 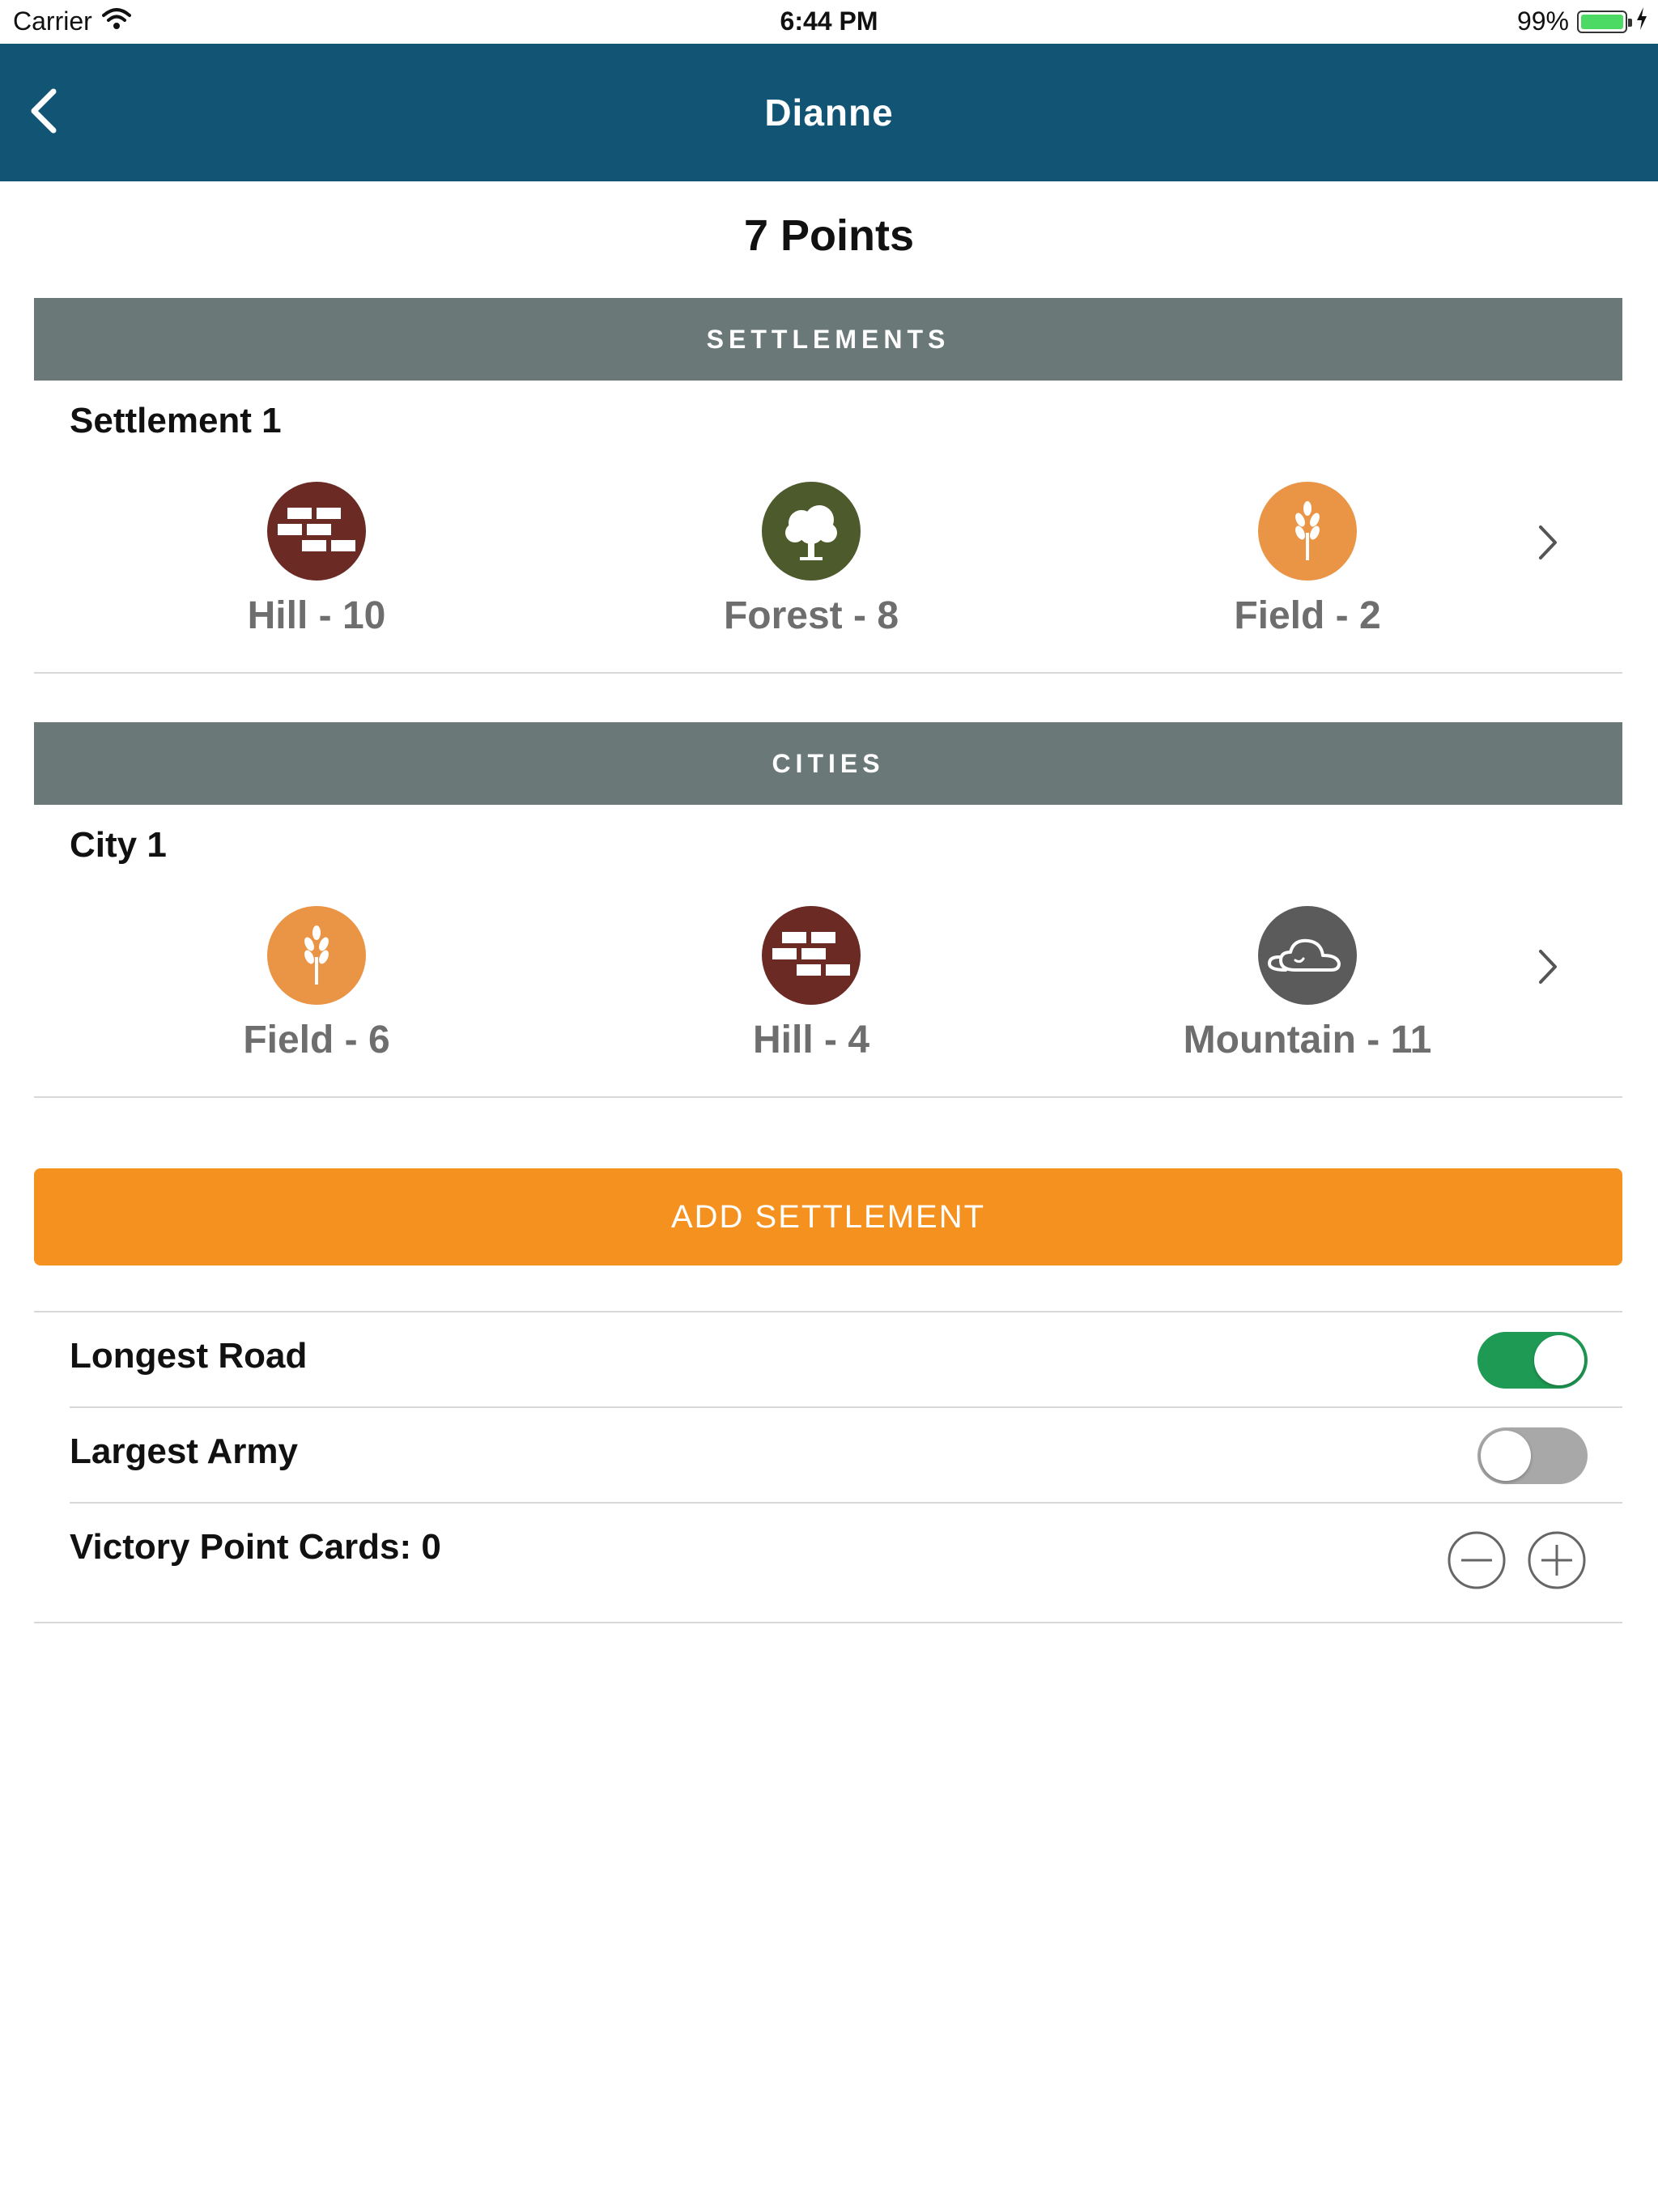 I want to click on largest-army-label: Largest Army, so click(x=184, y=1451).